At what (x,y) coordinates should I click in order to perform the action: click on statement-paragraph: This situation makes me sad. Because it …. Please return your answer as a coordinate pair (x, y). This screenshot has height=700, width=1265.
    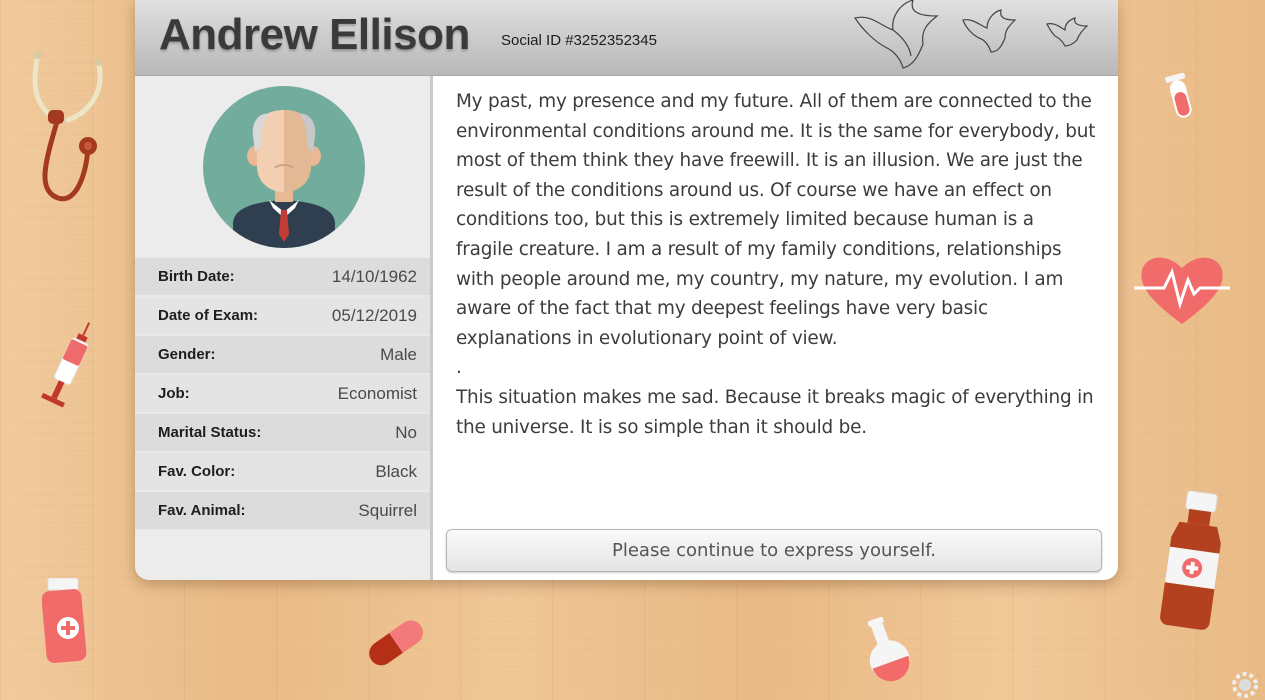
    Looking at the image, I should click on (775, 412).